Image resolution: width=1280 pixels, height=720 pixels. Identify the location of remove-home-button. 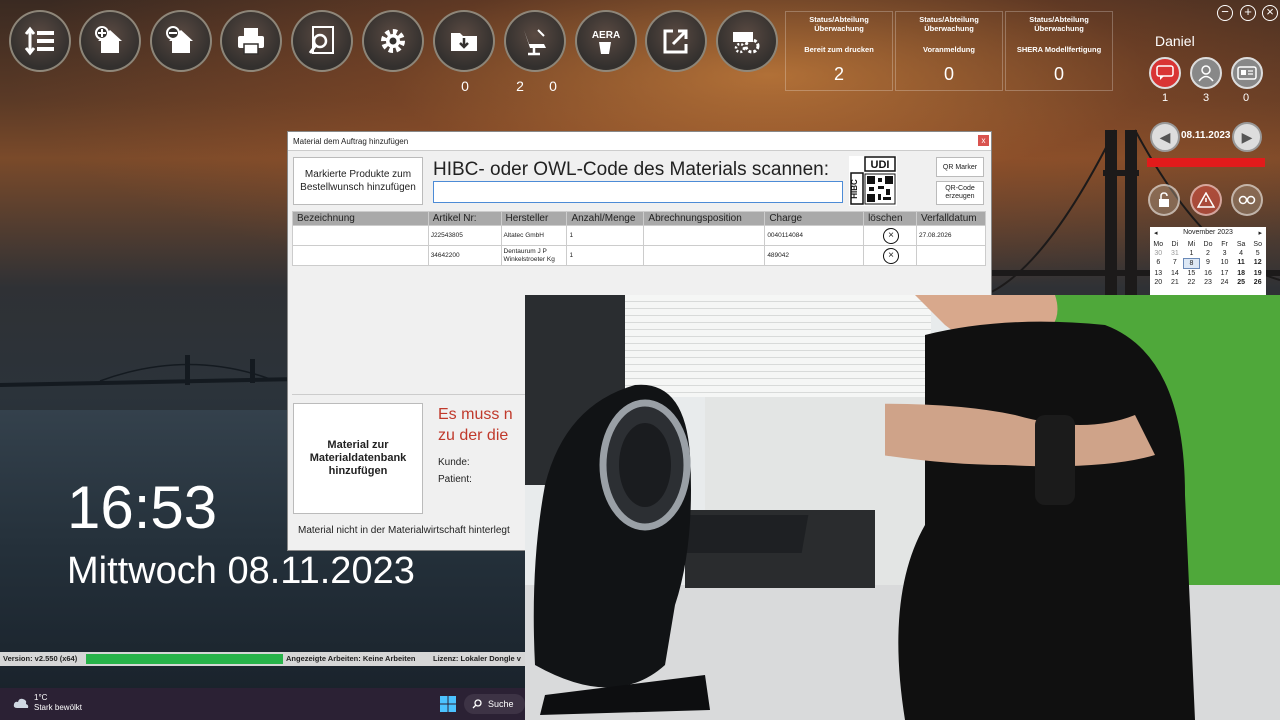
(181, 41).